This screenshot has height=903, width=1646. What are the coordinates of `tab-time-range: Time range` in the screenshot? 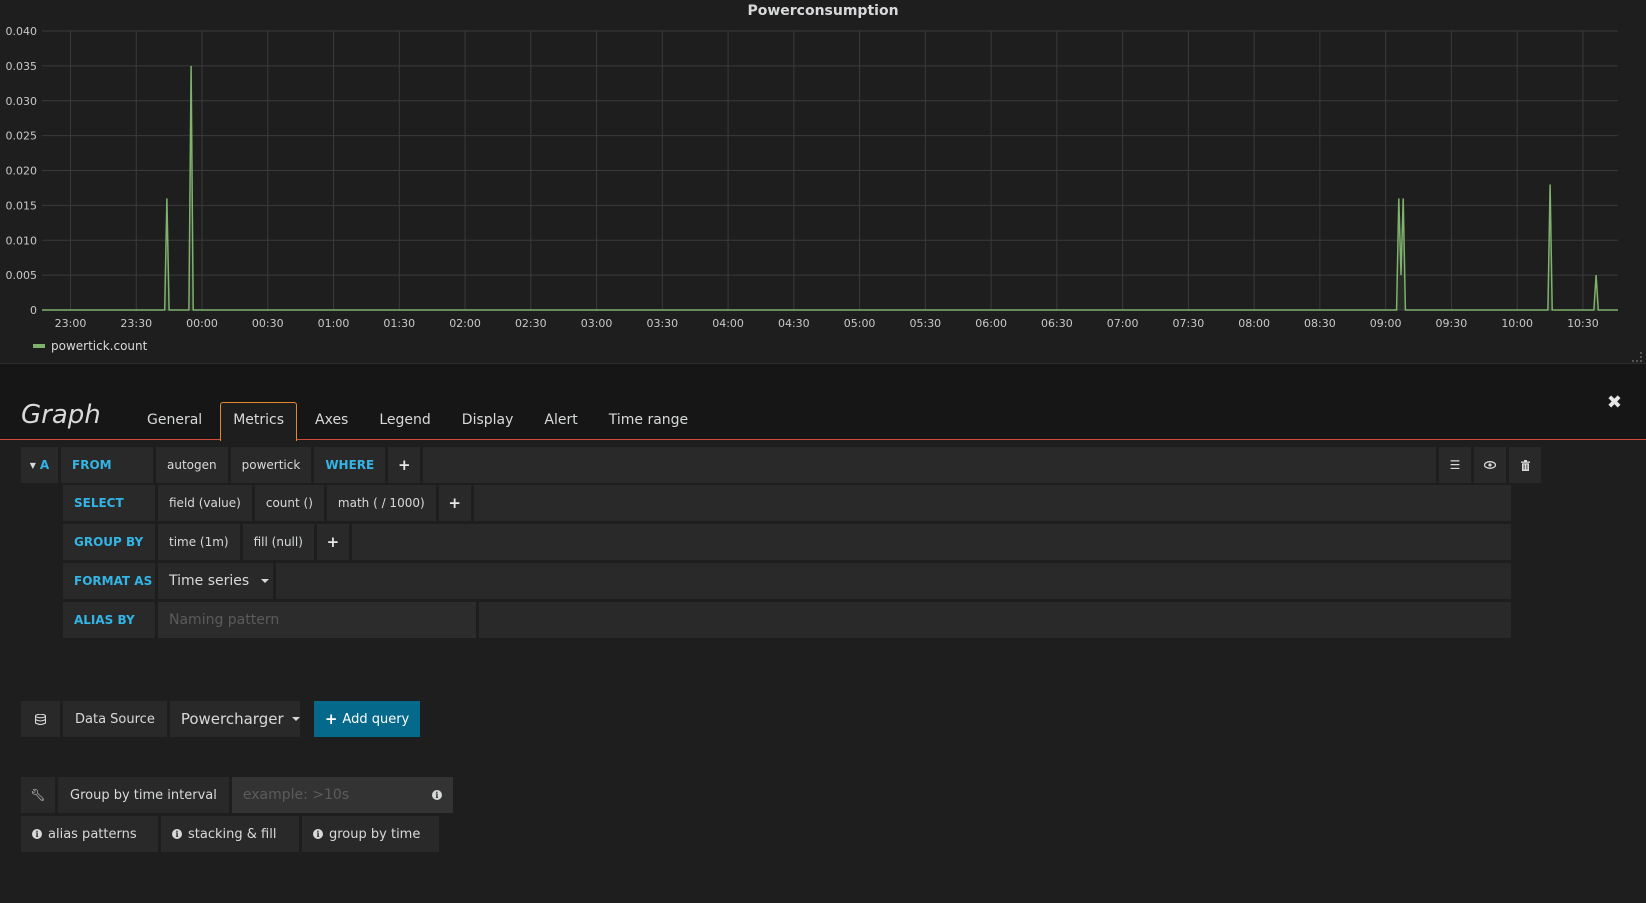 It's located at (648, 420).